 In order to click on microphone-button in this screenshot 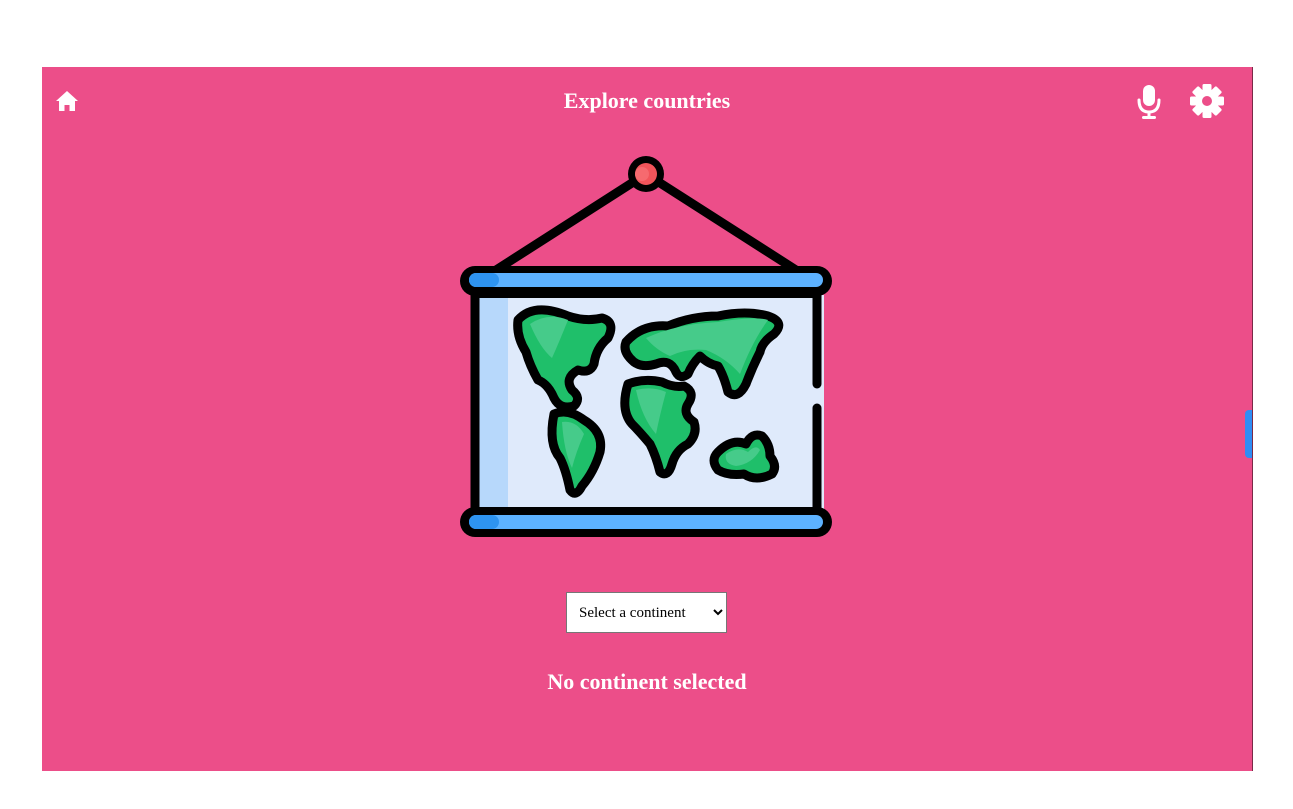, I will do `click(1149, 102)`.